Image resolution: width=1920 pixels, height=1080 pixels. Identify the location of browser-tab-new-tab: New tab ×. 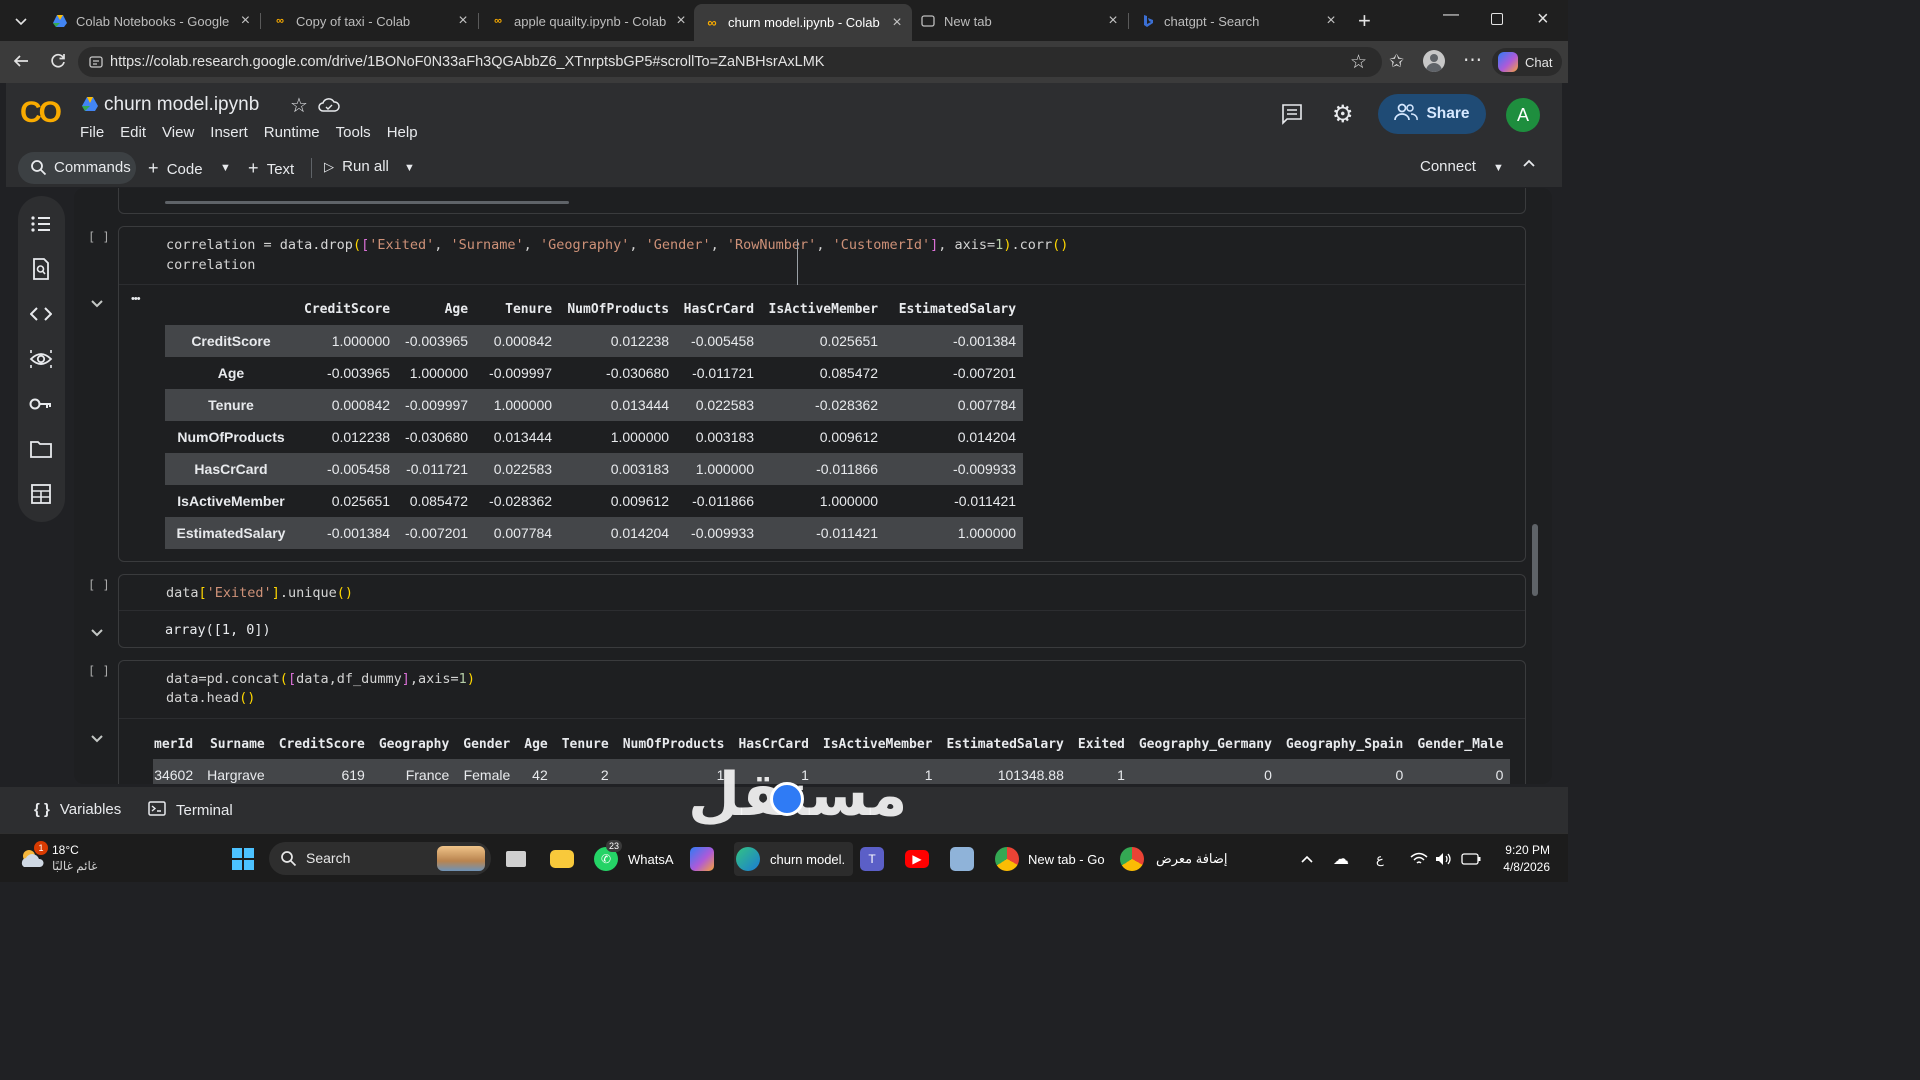
(1019, 21).